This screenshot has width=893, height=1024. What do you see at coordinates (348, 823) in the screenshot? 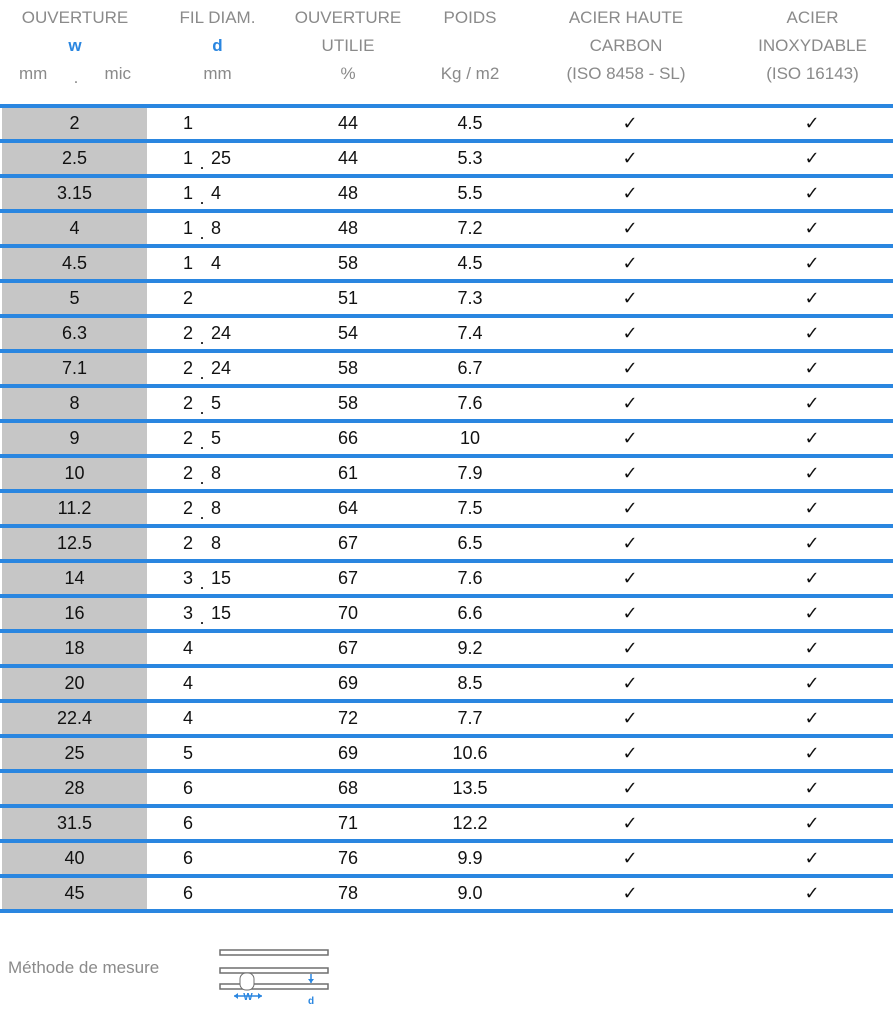
I see `cell-ouverture-utilie: 71` at bounding box center [348, 823].